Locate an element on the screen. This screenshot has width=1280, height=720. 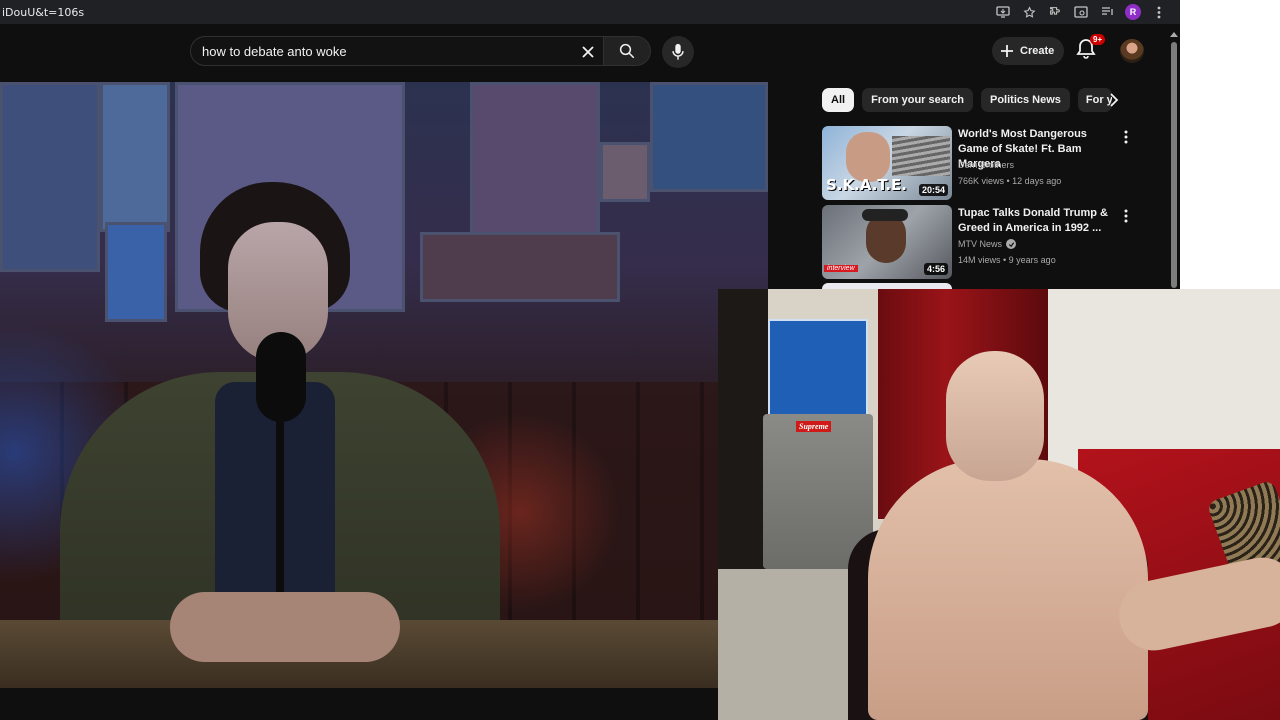
chip-all: All is located at coordinates (838, 100).